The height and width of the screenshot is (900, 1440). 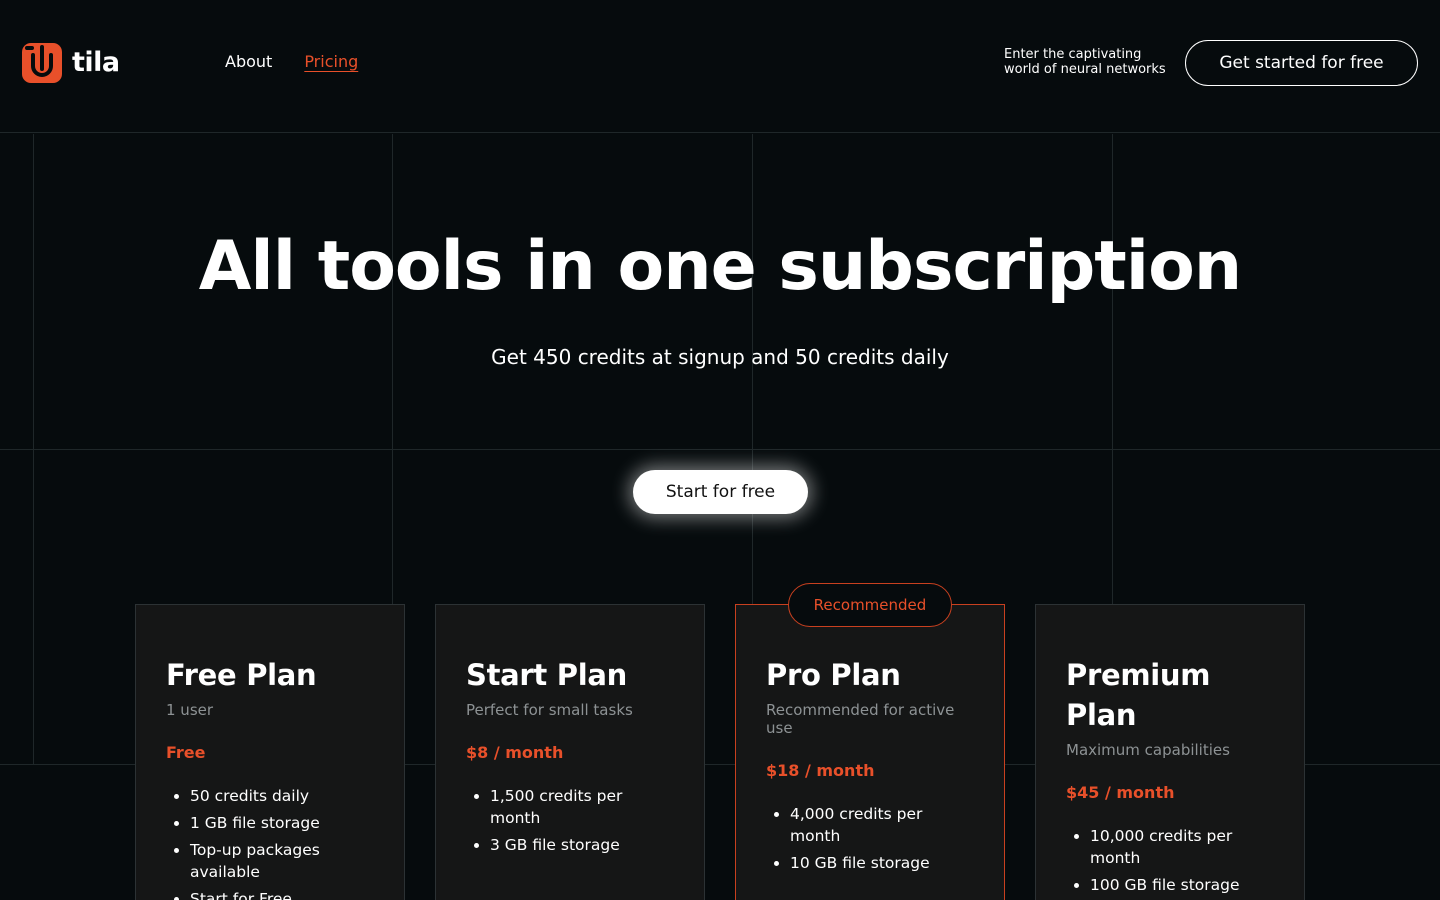 What do you see at coordinates (1182, 885) in the screenshot?
I see `plan-feature: 100 GB file storage` at bounding box center [1182, 885].